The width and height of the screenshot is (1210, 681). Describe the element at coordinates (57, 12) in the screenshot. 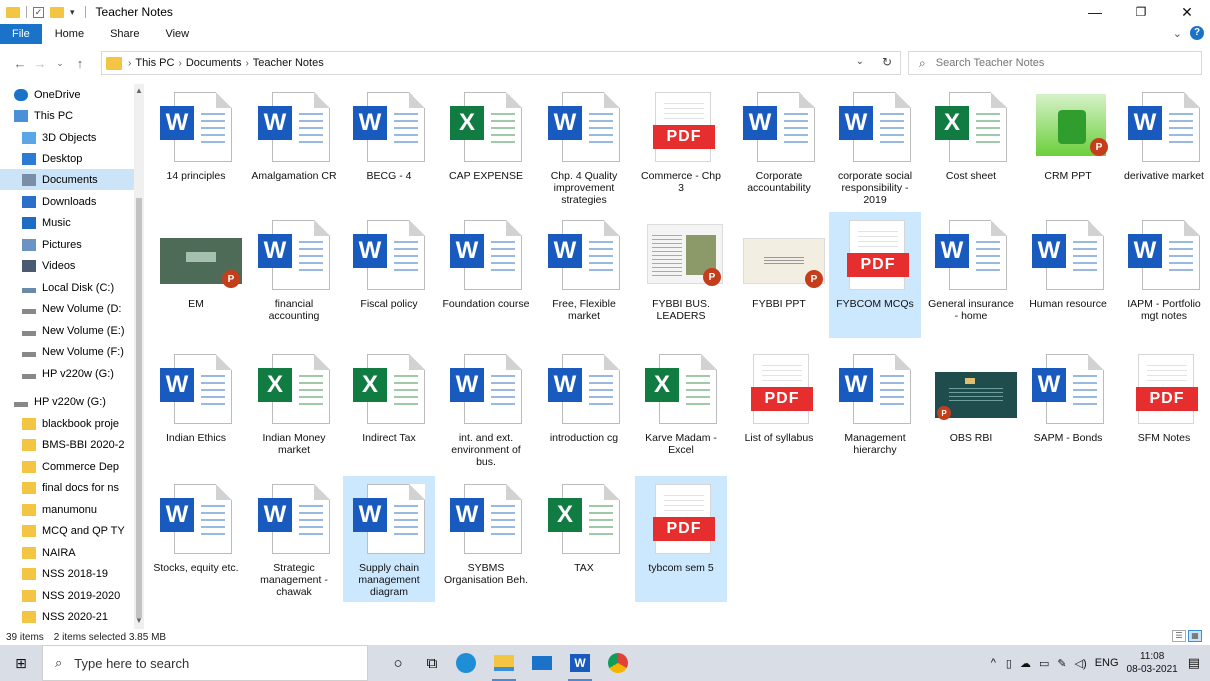

I see `new-folder-icon` at that location.